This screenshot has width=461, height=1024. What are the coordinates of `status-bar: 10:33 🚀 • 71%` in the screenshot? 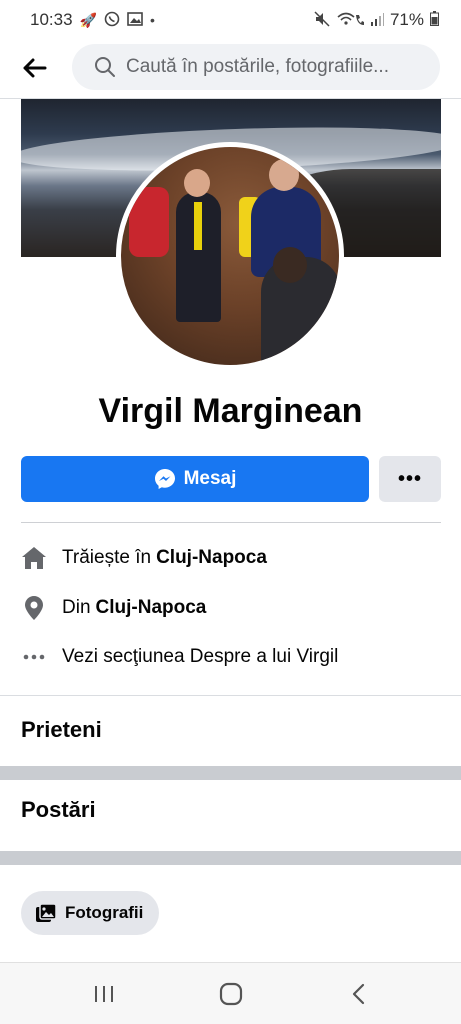 It's located at (230, 20).